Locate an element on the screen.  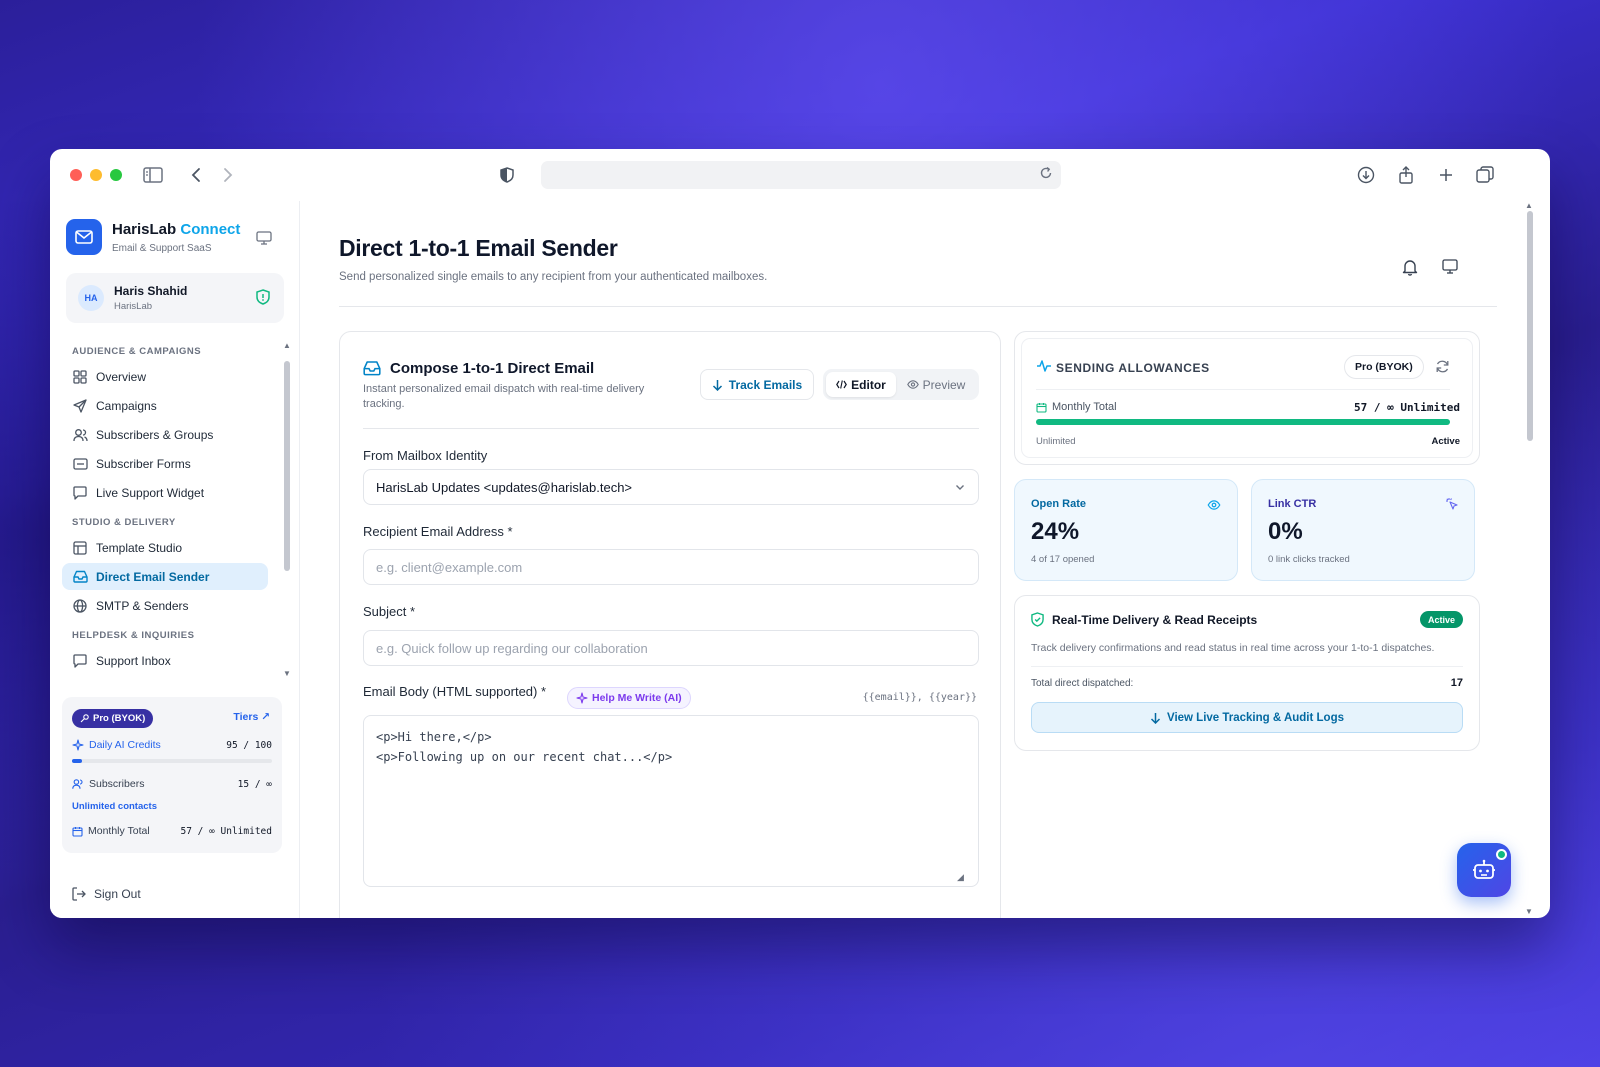
resize-handle-icon: ◢ is located at coordinates (977, 895).